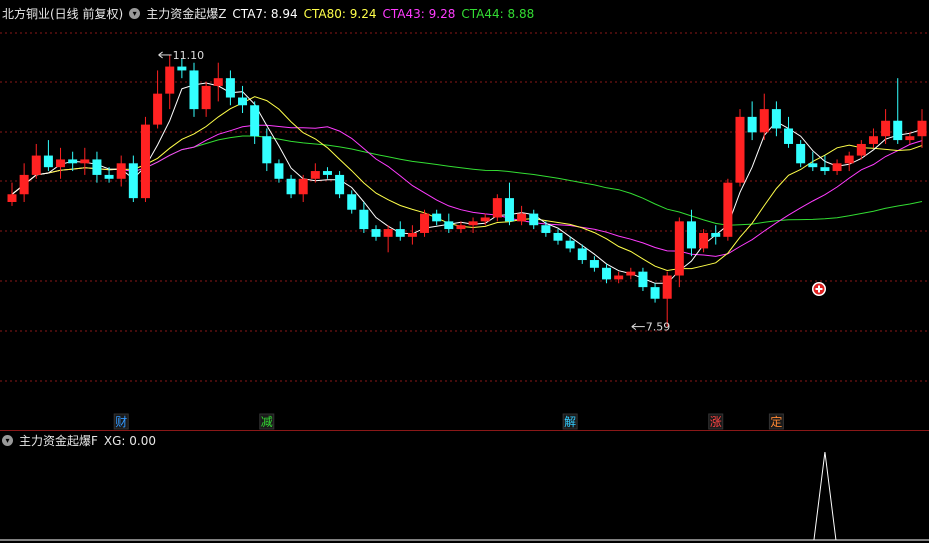  Describe the element at coordinates (448, 421) in the screenshot. I see `event-markers: 财减解涨定` at that location.